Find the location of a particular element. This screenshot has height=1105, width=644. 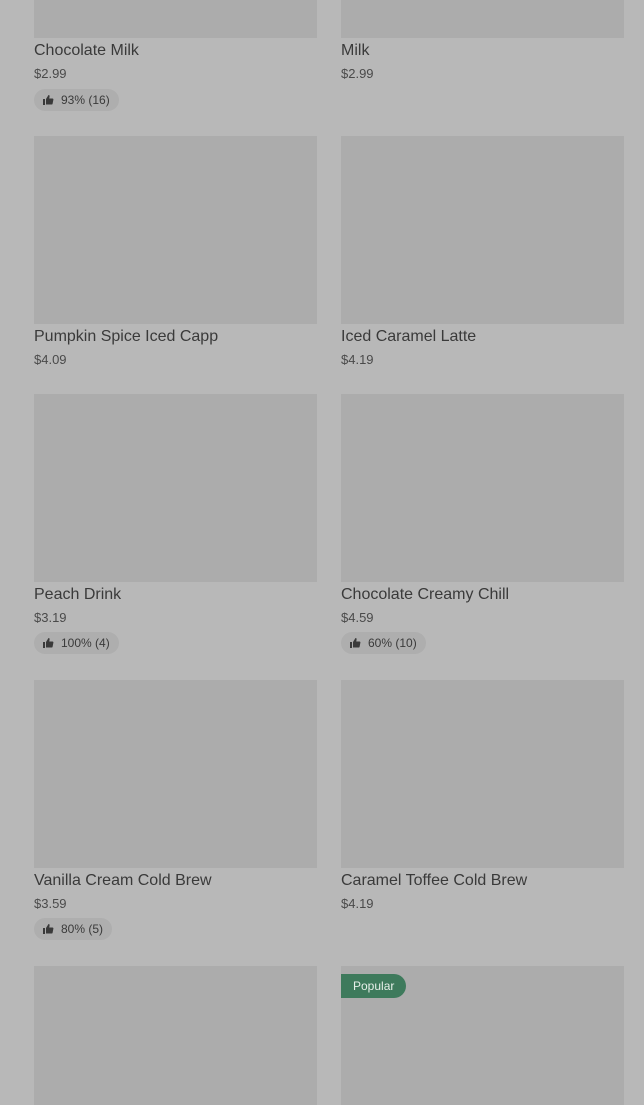

product-price: $3.19 is located at coordinates (50, 617).